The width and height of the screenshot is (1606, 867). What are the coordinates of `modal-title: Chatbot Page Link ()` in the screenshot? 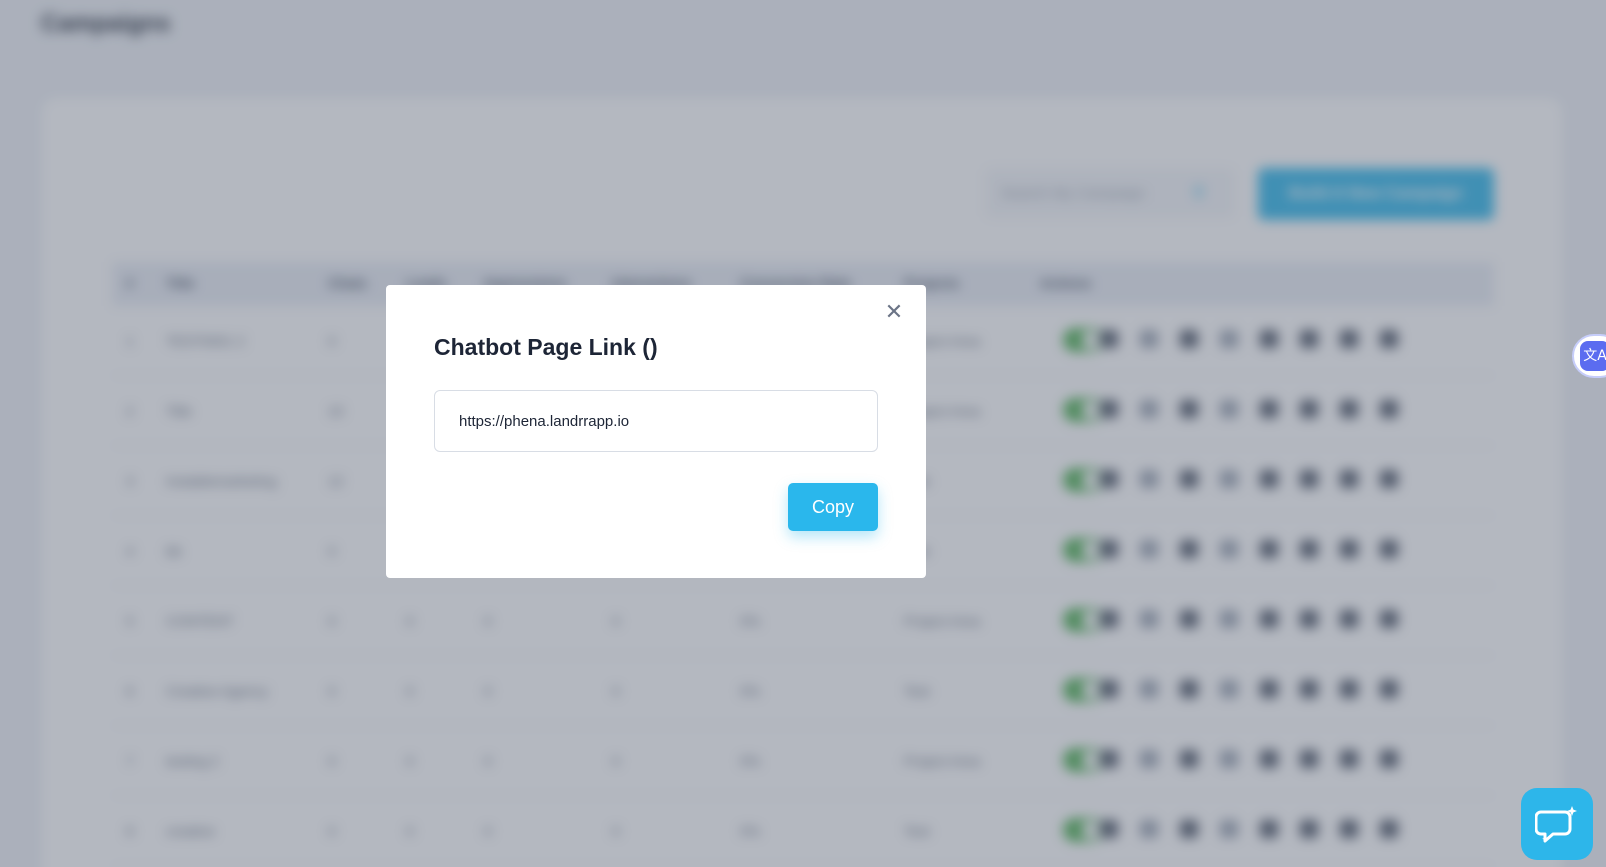 It's located at (546, 347).